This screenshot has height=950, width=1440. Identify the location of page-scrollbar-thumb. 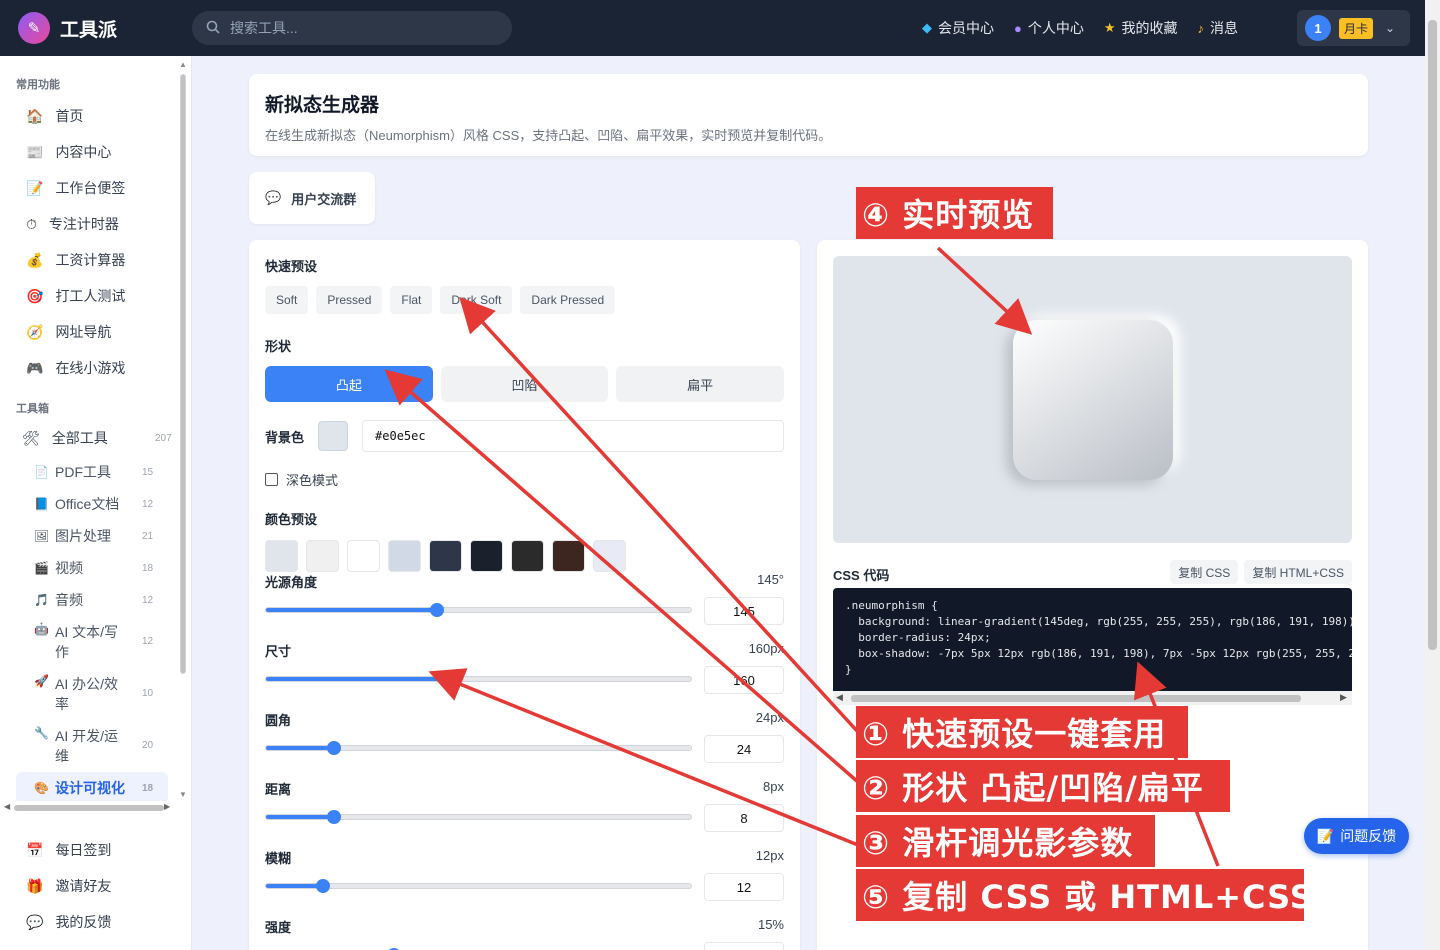
(1432, 335).